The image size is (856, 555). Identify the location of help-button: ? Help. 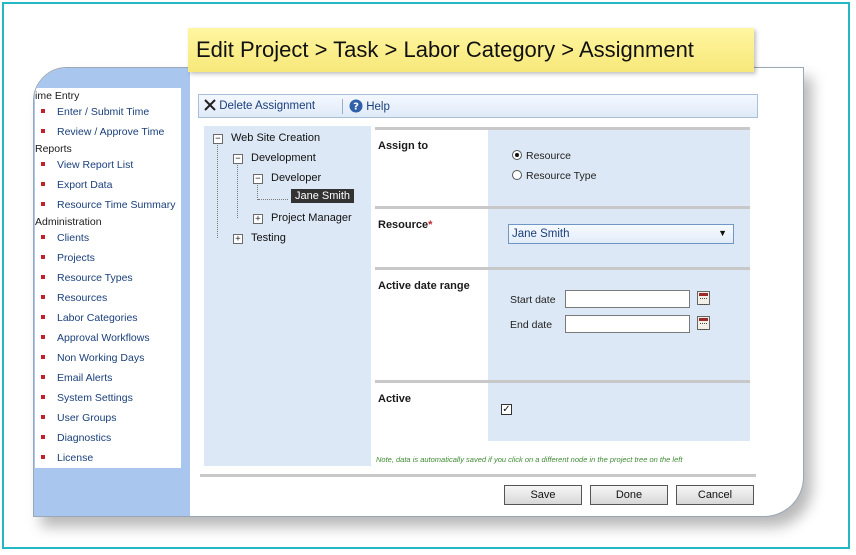
(369, 106).